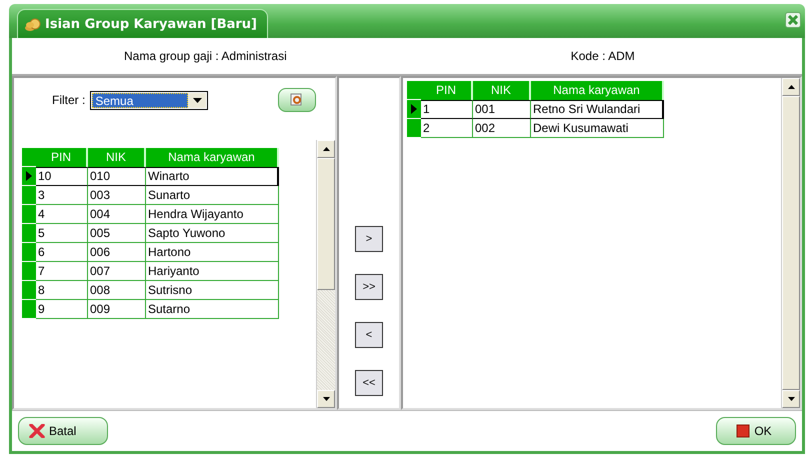  I want to click on table-row: 6 006 Hartono, so click(169, 252).